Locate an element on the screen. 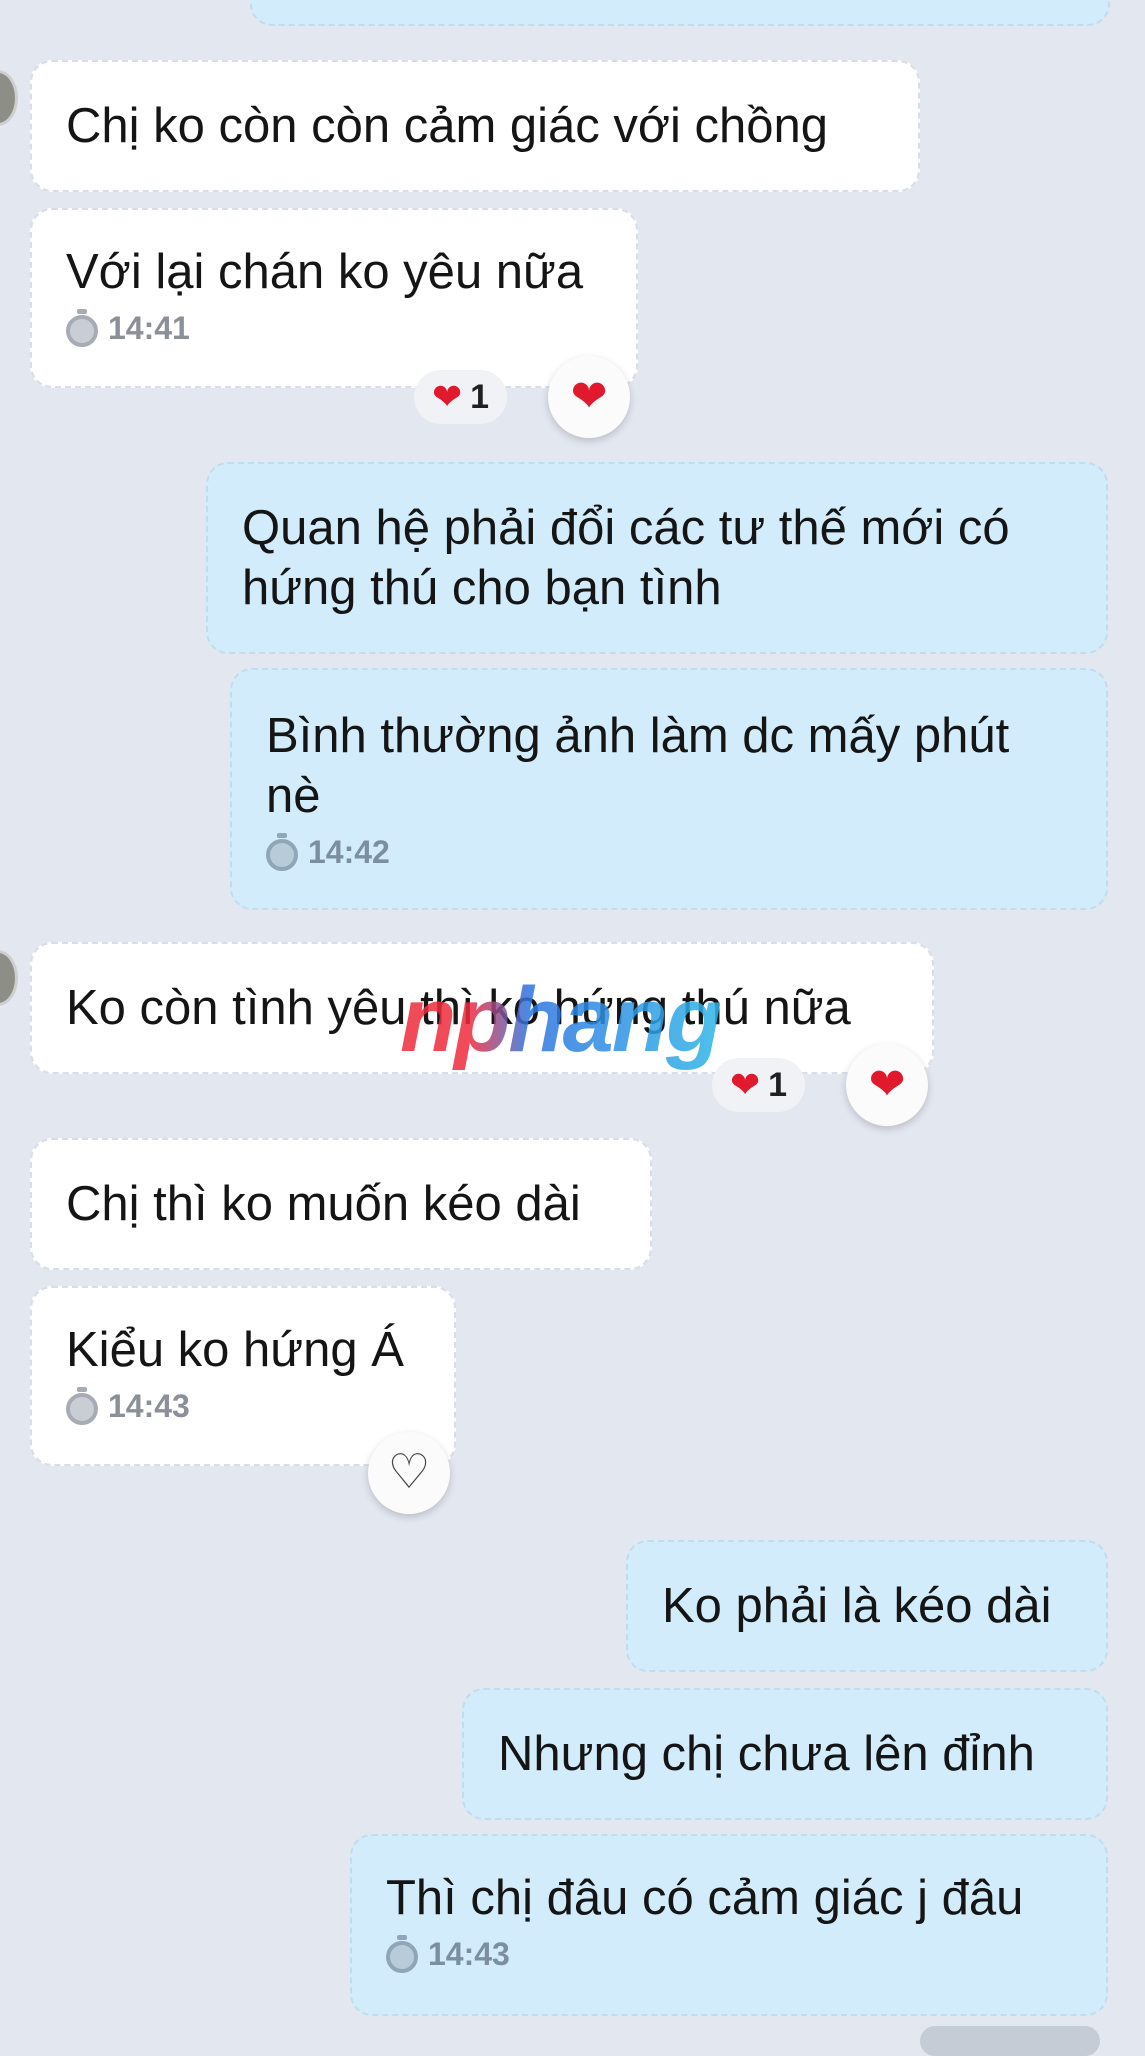  message-bubble-outgoing: Bình thường ảnh làm dc mấy phút nè 14:42 is located at coordinates (669, 789).